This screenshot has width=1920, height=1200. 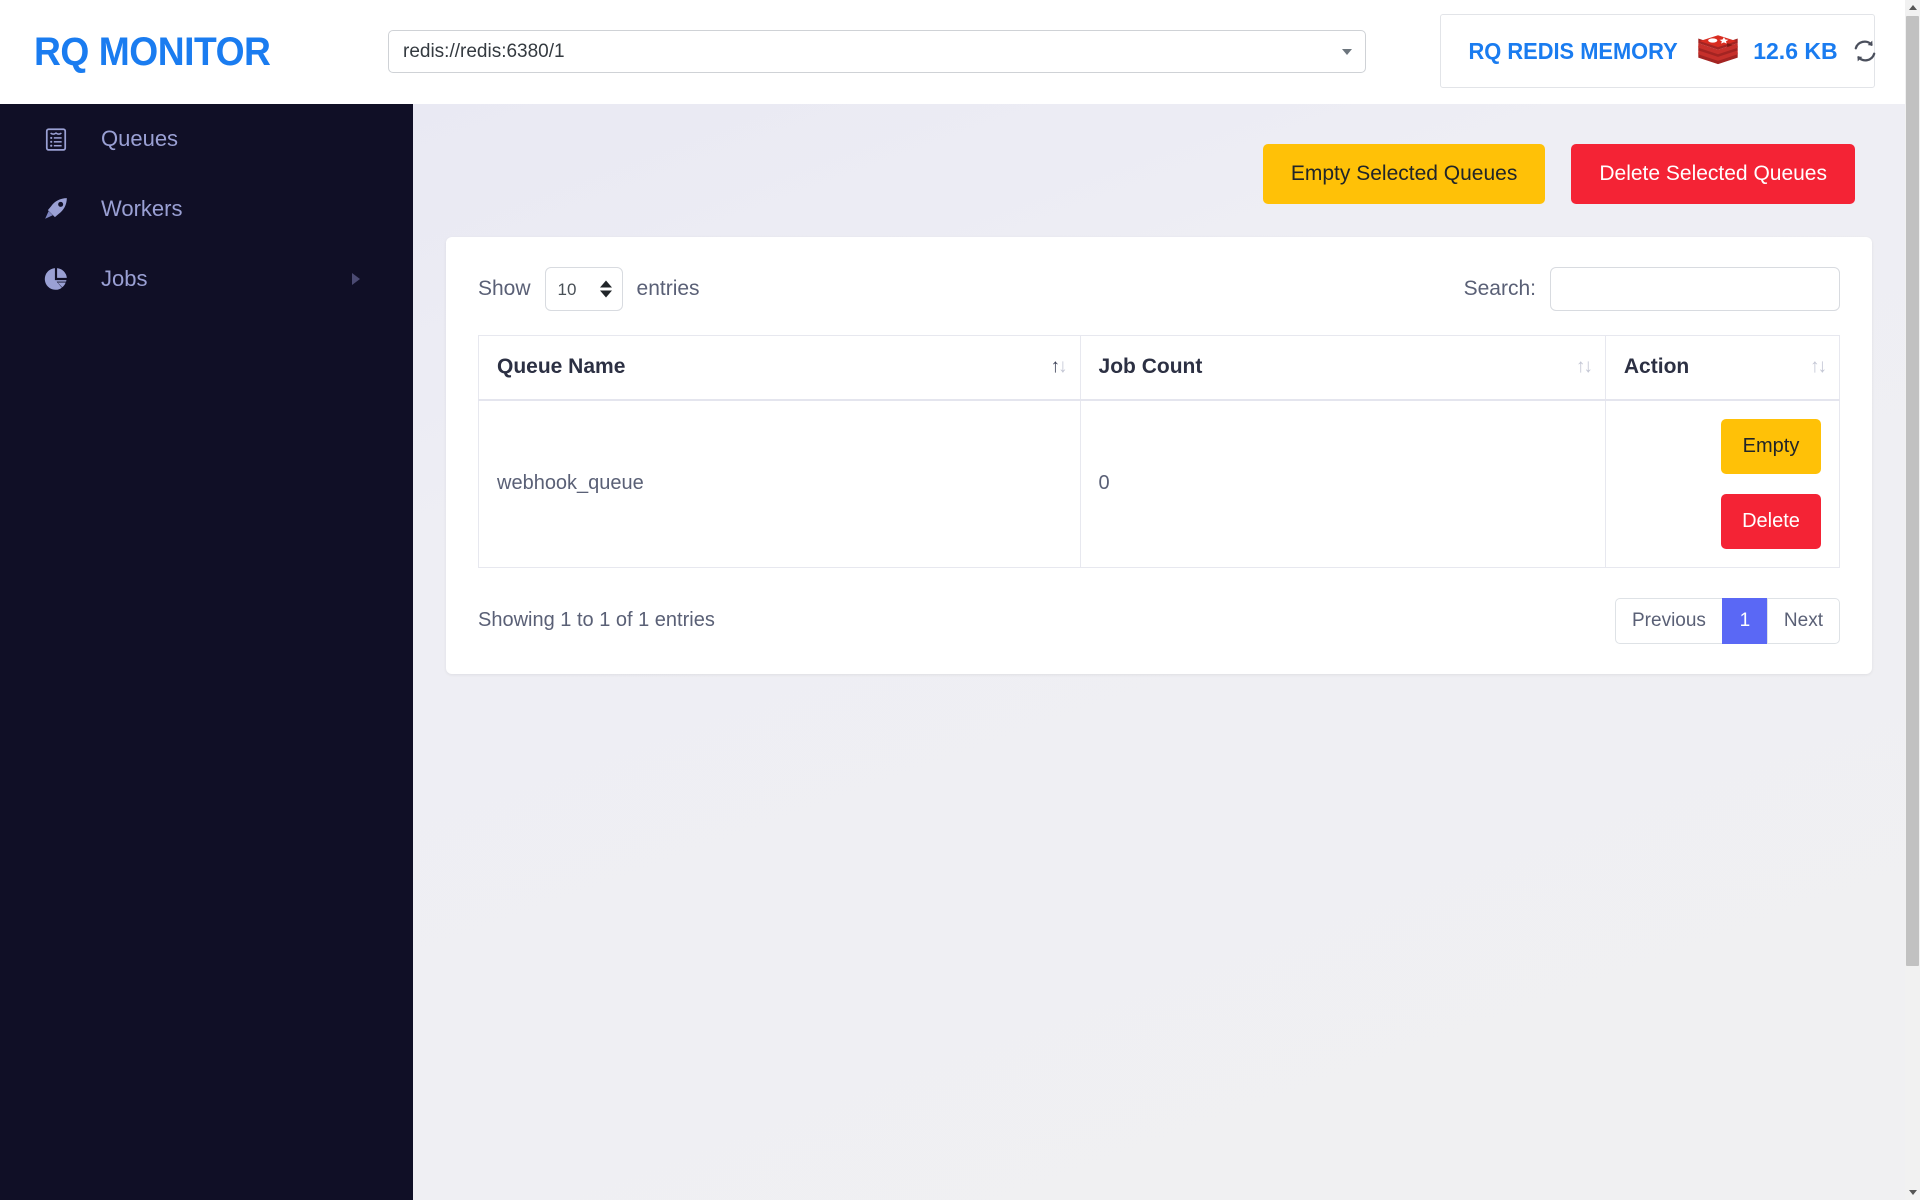 What do you see at coordinates (1713, 174) in the screenshot?
I see `delete-selected-queues-button: Delete Selected Queues` at bounding box center [1713, 174].